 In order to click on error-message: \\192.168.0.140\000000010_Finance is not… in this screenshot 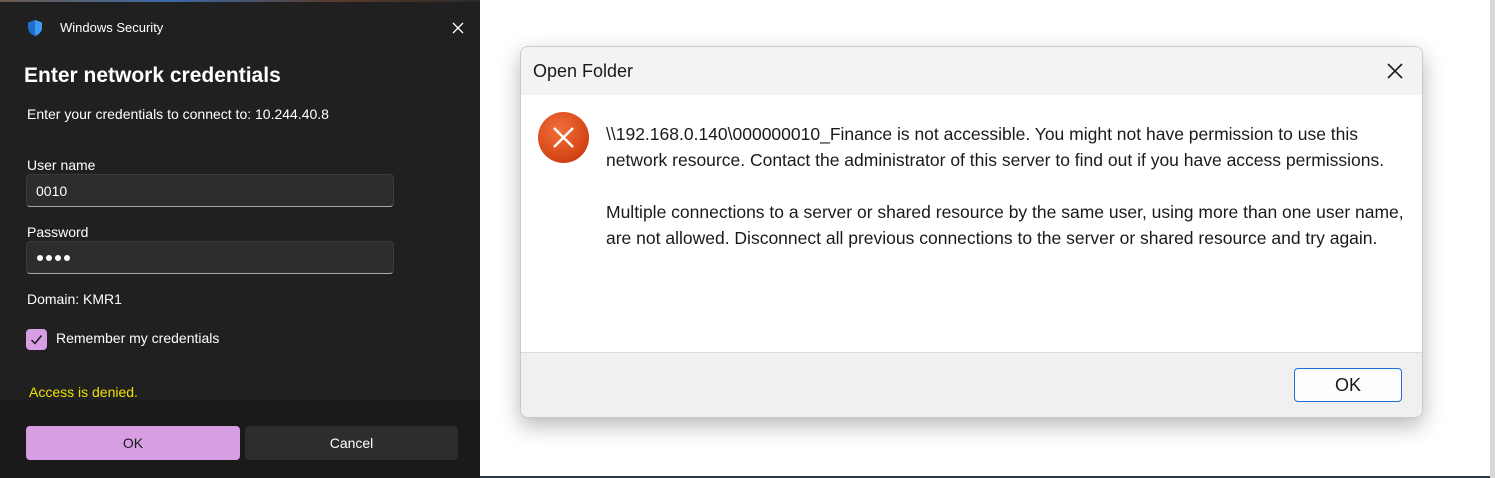, I will do `click(1006, 186)`.